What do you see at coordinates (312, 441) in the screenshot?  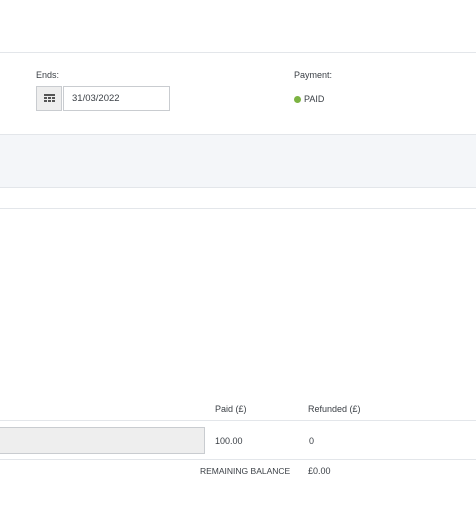 I see `refunded-amount: 0` at bounding box center [312, 441].